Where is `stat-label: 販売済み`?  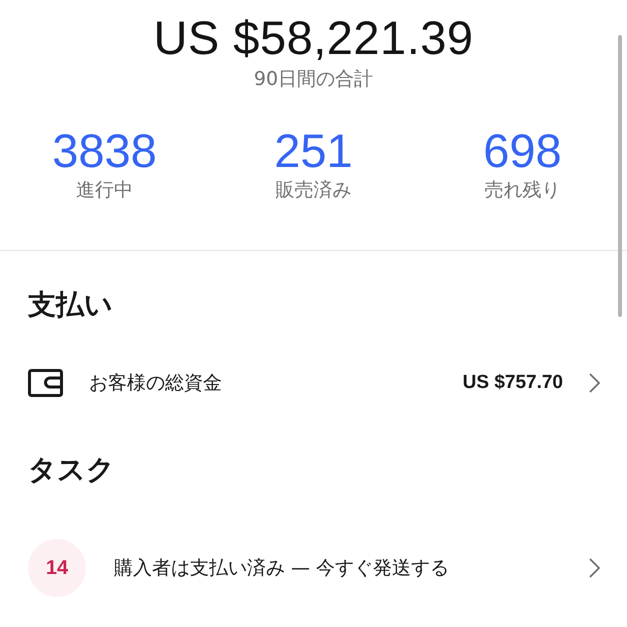 stat-label: 販売済み is located at coordinates (314, 190).